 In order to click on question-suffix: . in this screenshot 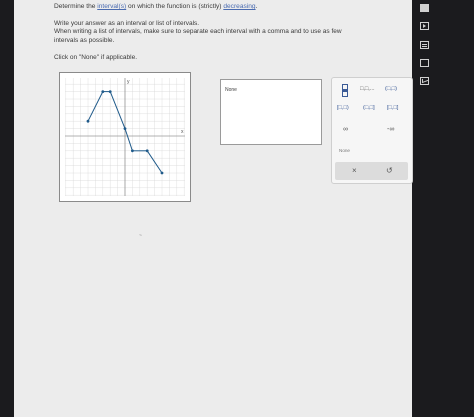, I will do `click(256, 6)`.